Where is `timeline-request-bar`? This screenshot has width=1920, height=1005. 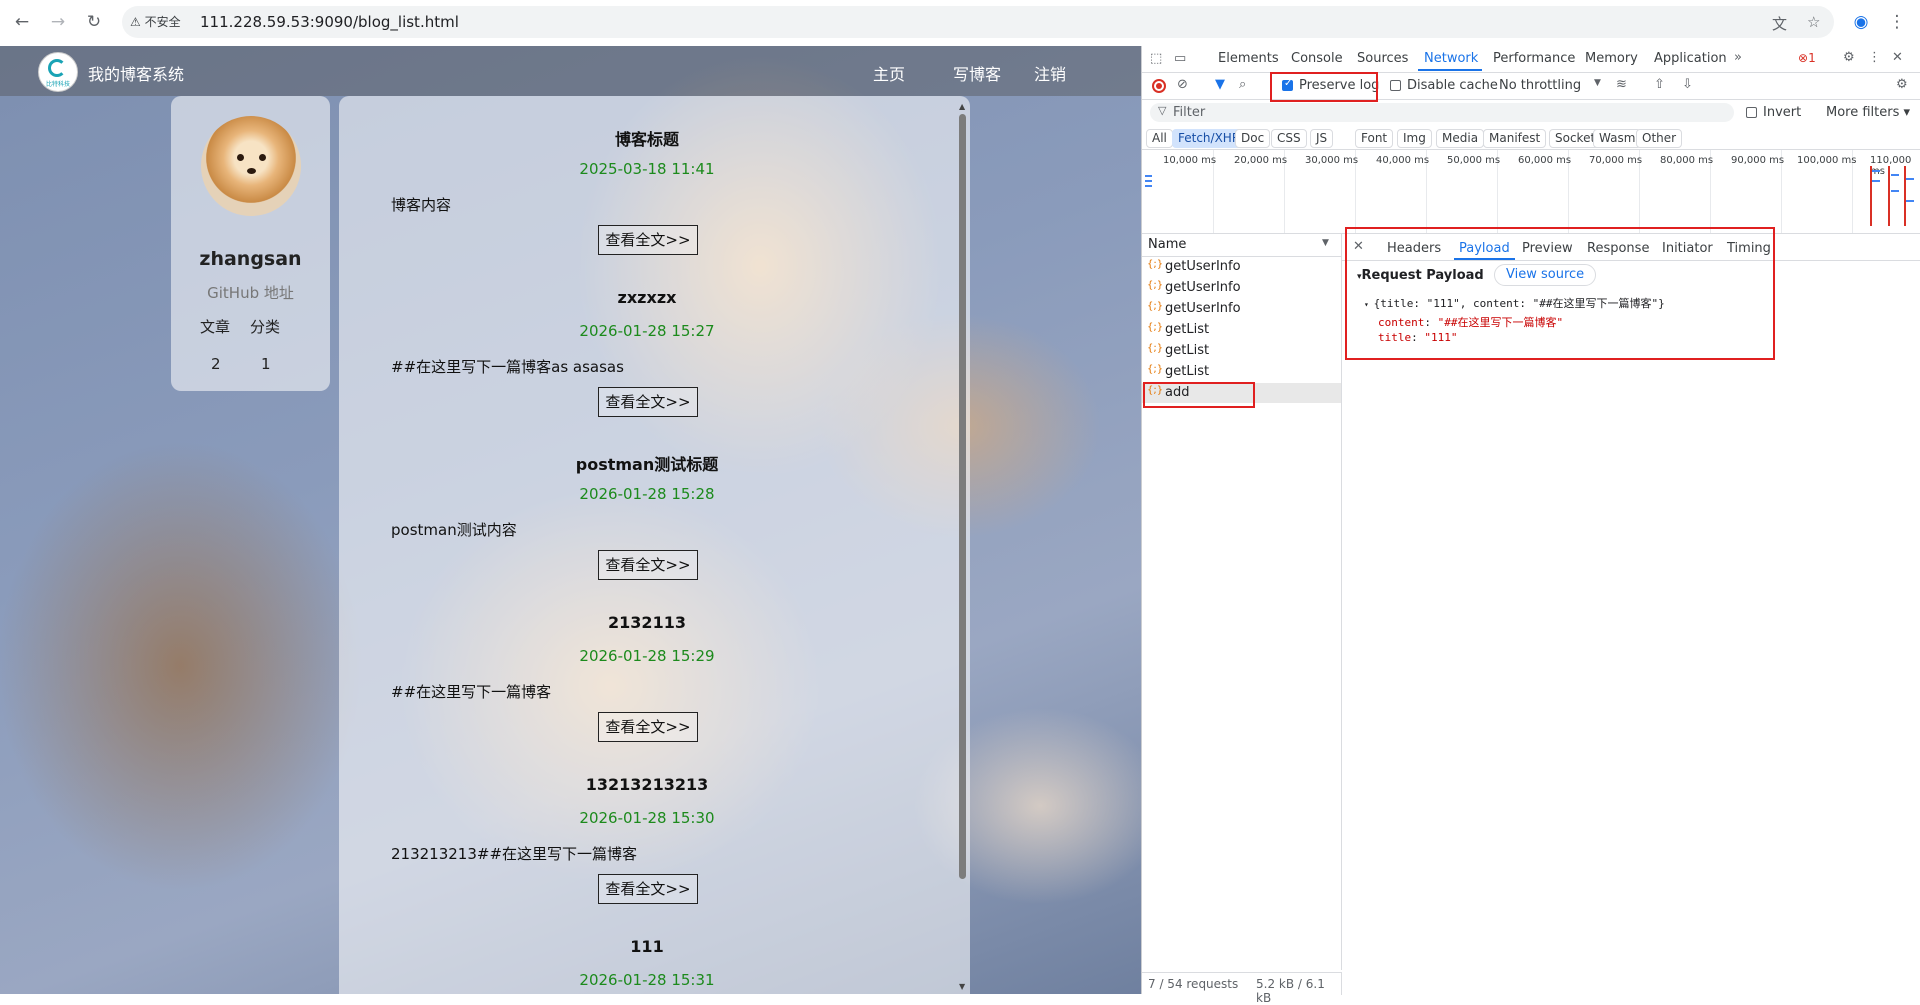
timeline-request-bar is located at coordinates (1895, 175).